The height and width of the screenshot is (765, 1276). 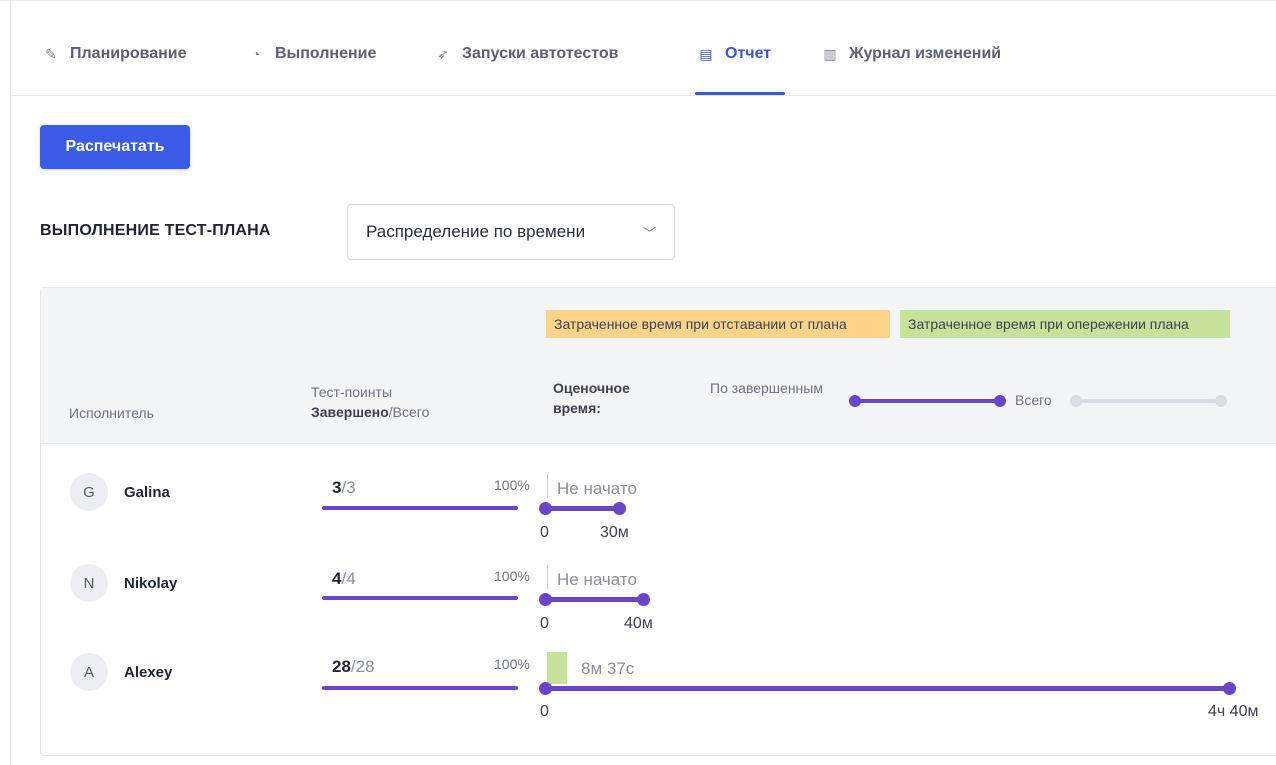 I want to click on timeline-estimate-label: 40м, so click(x=638, y=623).